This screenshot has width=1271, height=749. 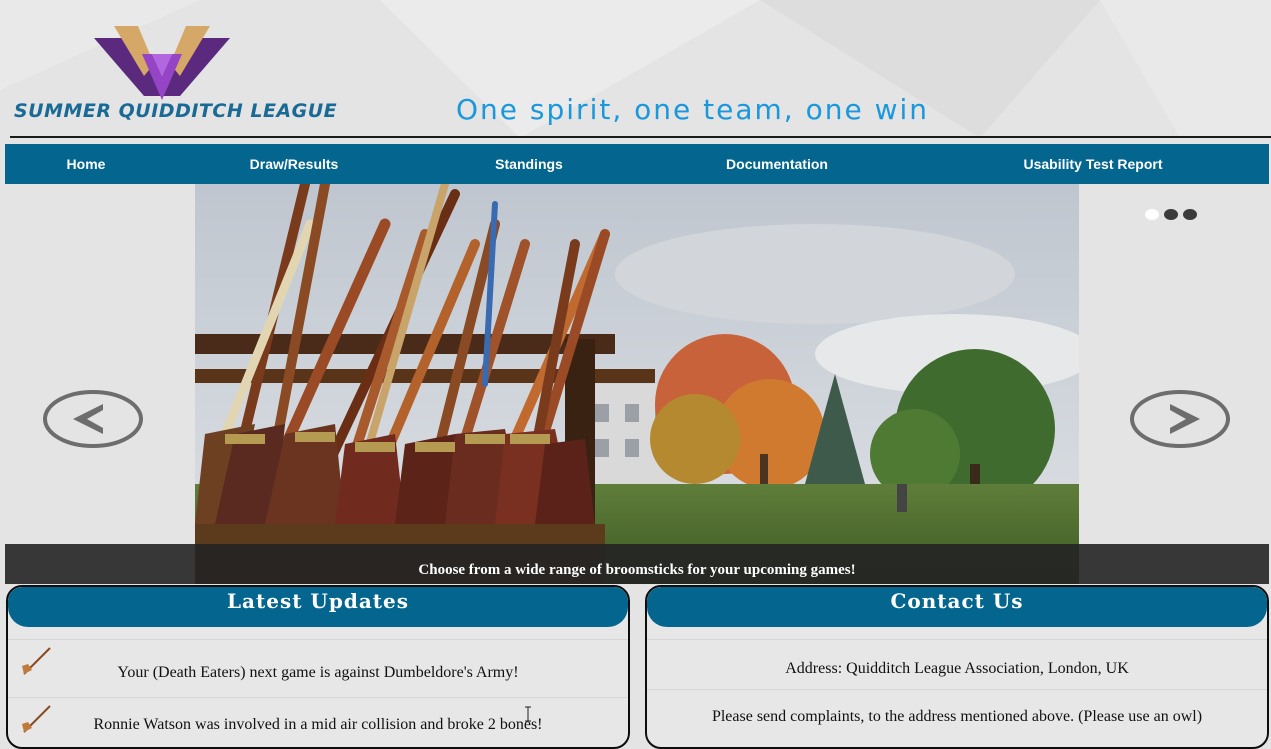 I want to click on league-wings-logo, so click(x=162, y=63).